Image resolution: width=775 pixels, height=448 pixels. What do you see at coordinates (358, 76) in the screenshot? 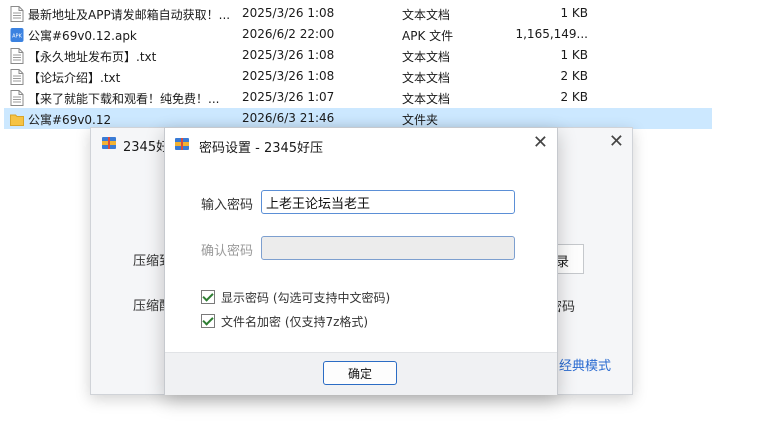
I see `file-row: 【论坛介绍】.txt 2025/3/26 1:08 文本文档 2 KB` at bounding box center [358, 76].